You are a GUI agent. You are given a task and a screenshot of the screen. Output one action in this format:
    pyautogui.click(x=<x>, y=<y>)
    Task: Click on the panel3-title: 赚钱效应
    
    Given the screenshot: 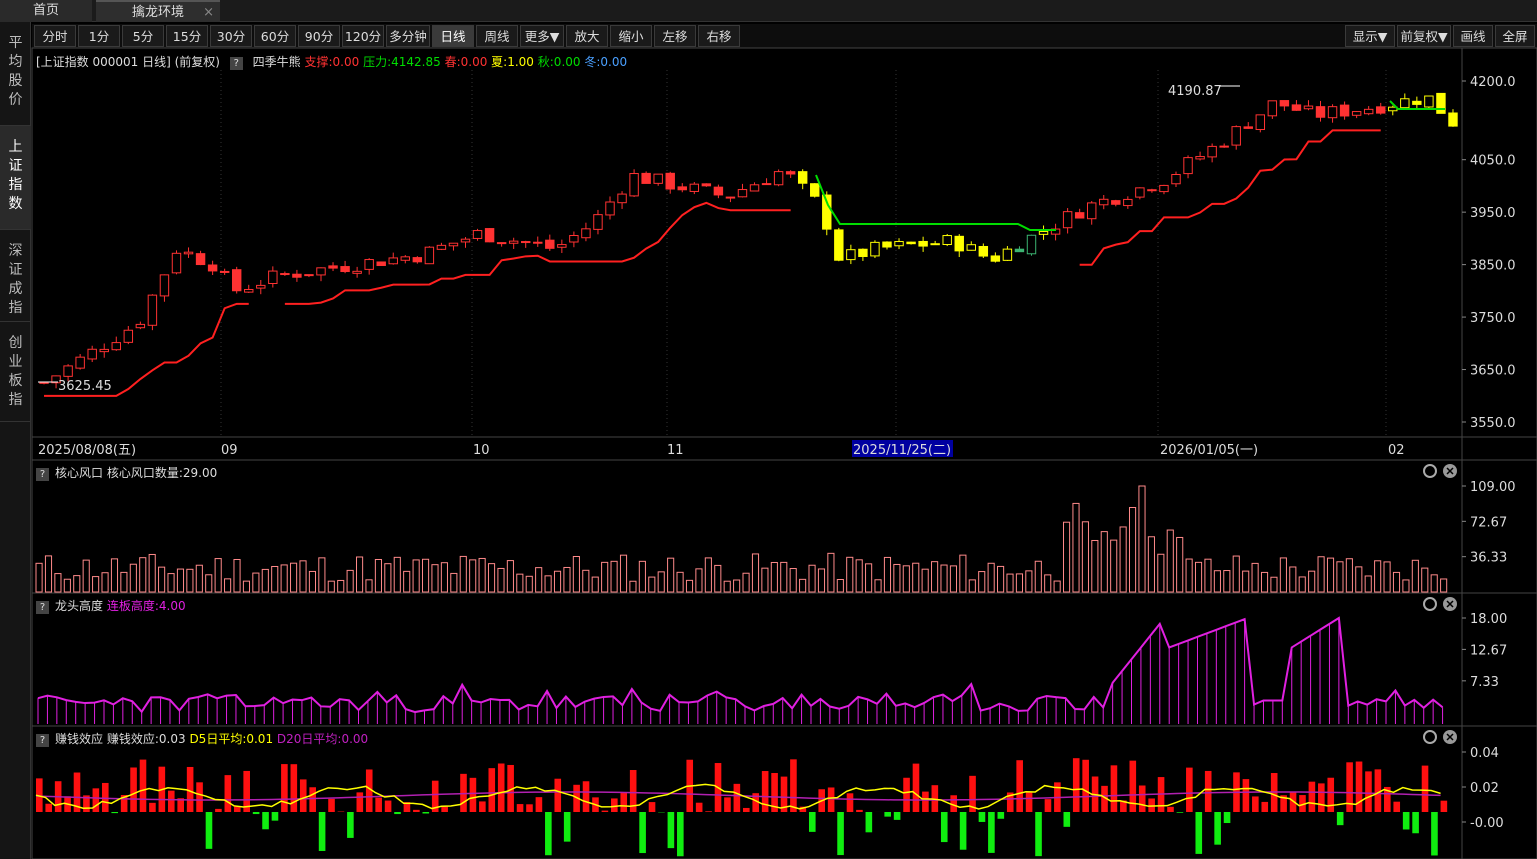 What is the action you would take?
    pyautogui.click(x=79, y=739)
    